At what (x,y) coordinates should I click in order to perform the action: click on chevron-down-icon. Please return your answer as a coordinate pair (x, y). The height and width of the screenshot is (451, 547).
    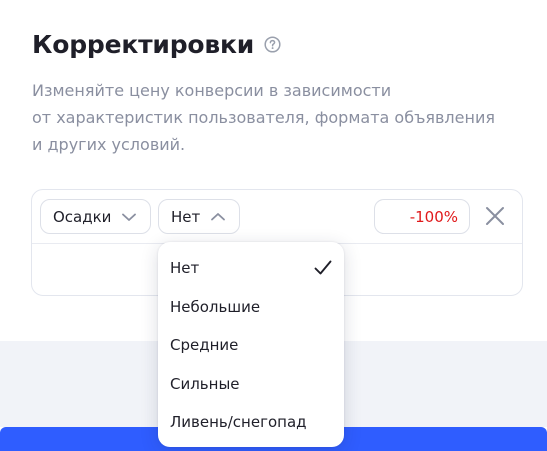
    Looking at the image, I should click on (129, 217).